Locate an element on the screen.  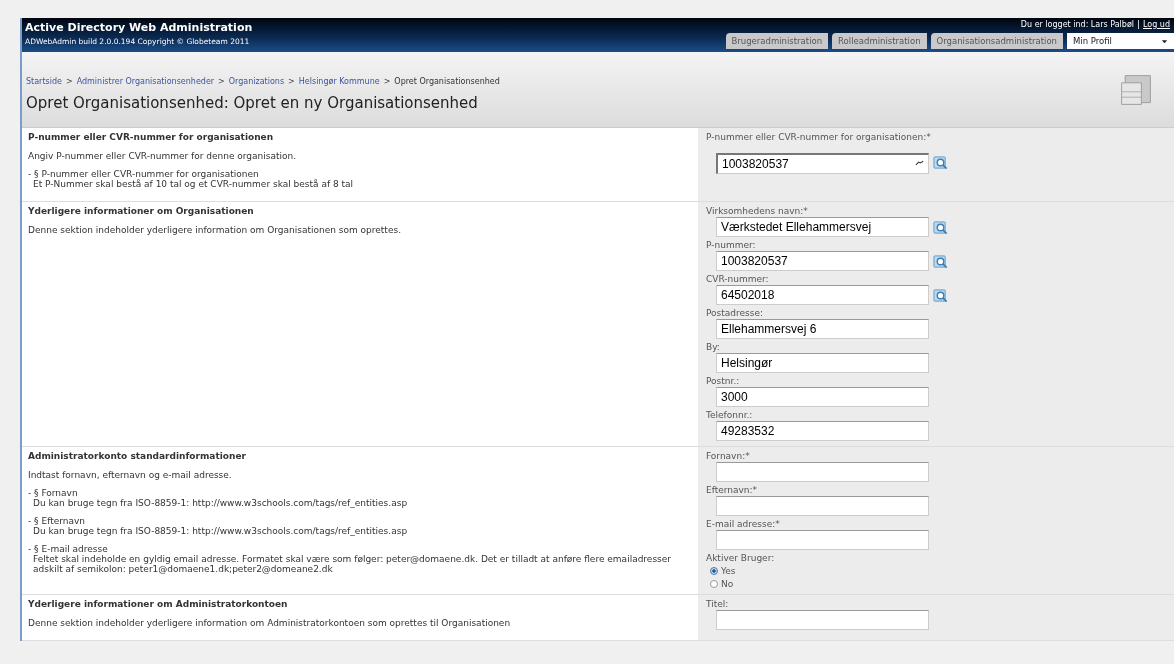
nav-tab: Brugeradministration is located at coordinates (777, 41).